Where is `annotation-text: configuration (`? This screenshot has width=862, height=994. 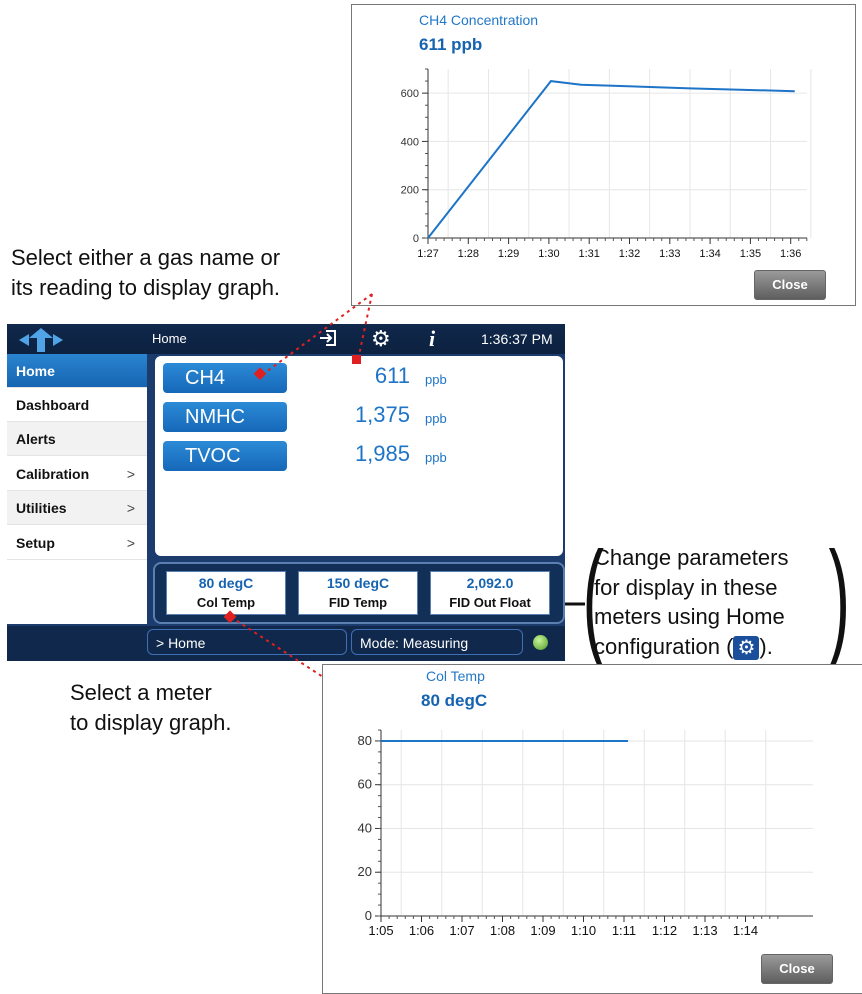
annotation-text: configuration ( is located at coordinates (664, 646).